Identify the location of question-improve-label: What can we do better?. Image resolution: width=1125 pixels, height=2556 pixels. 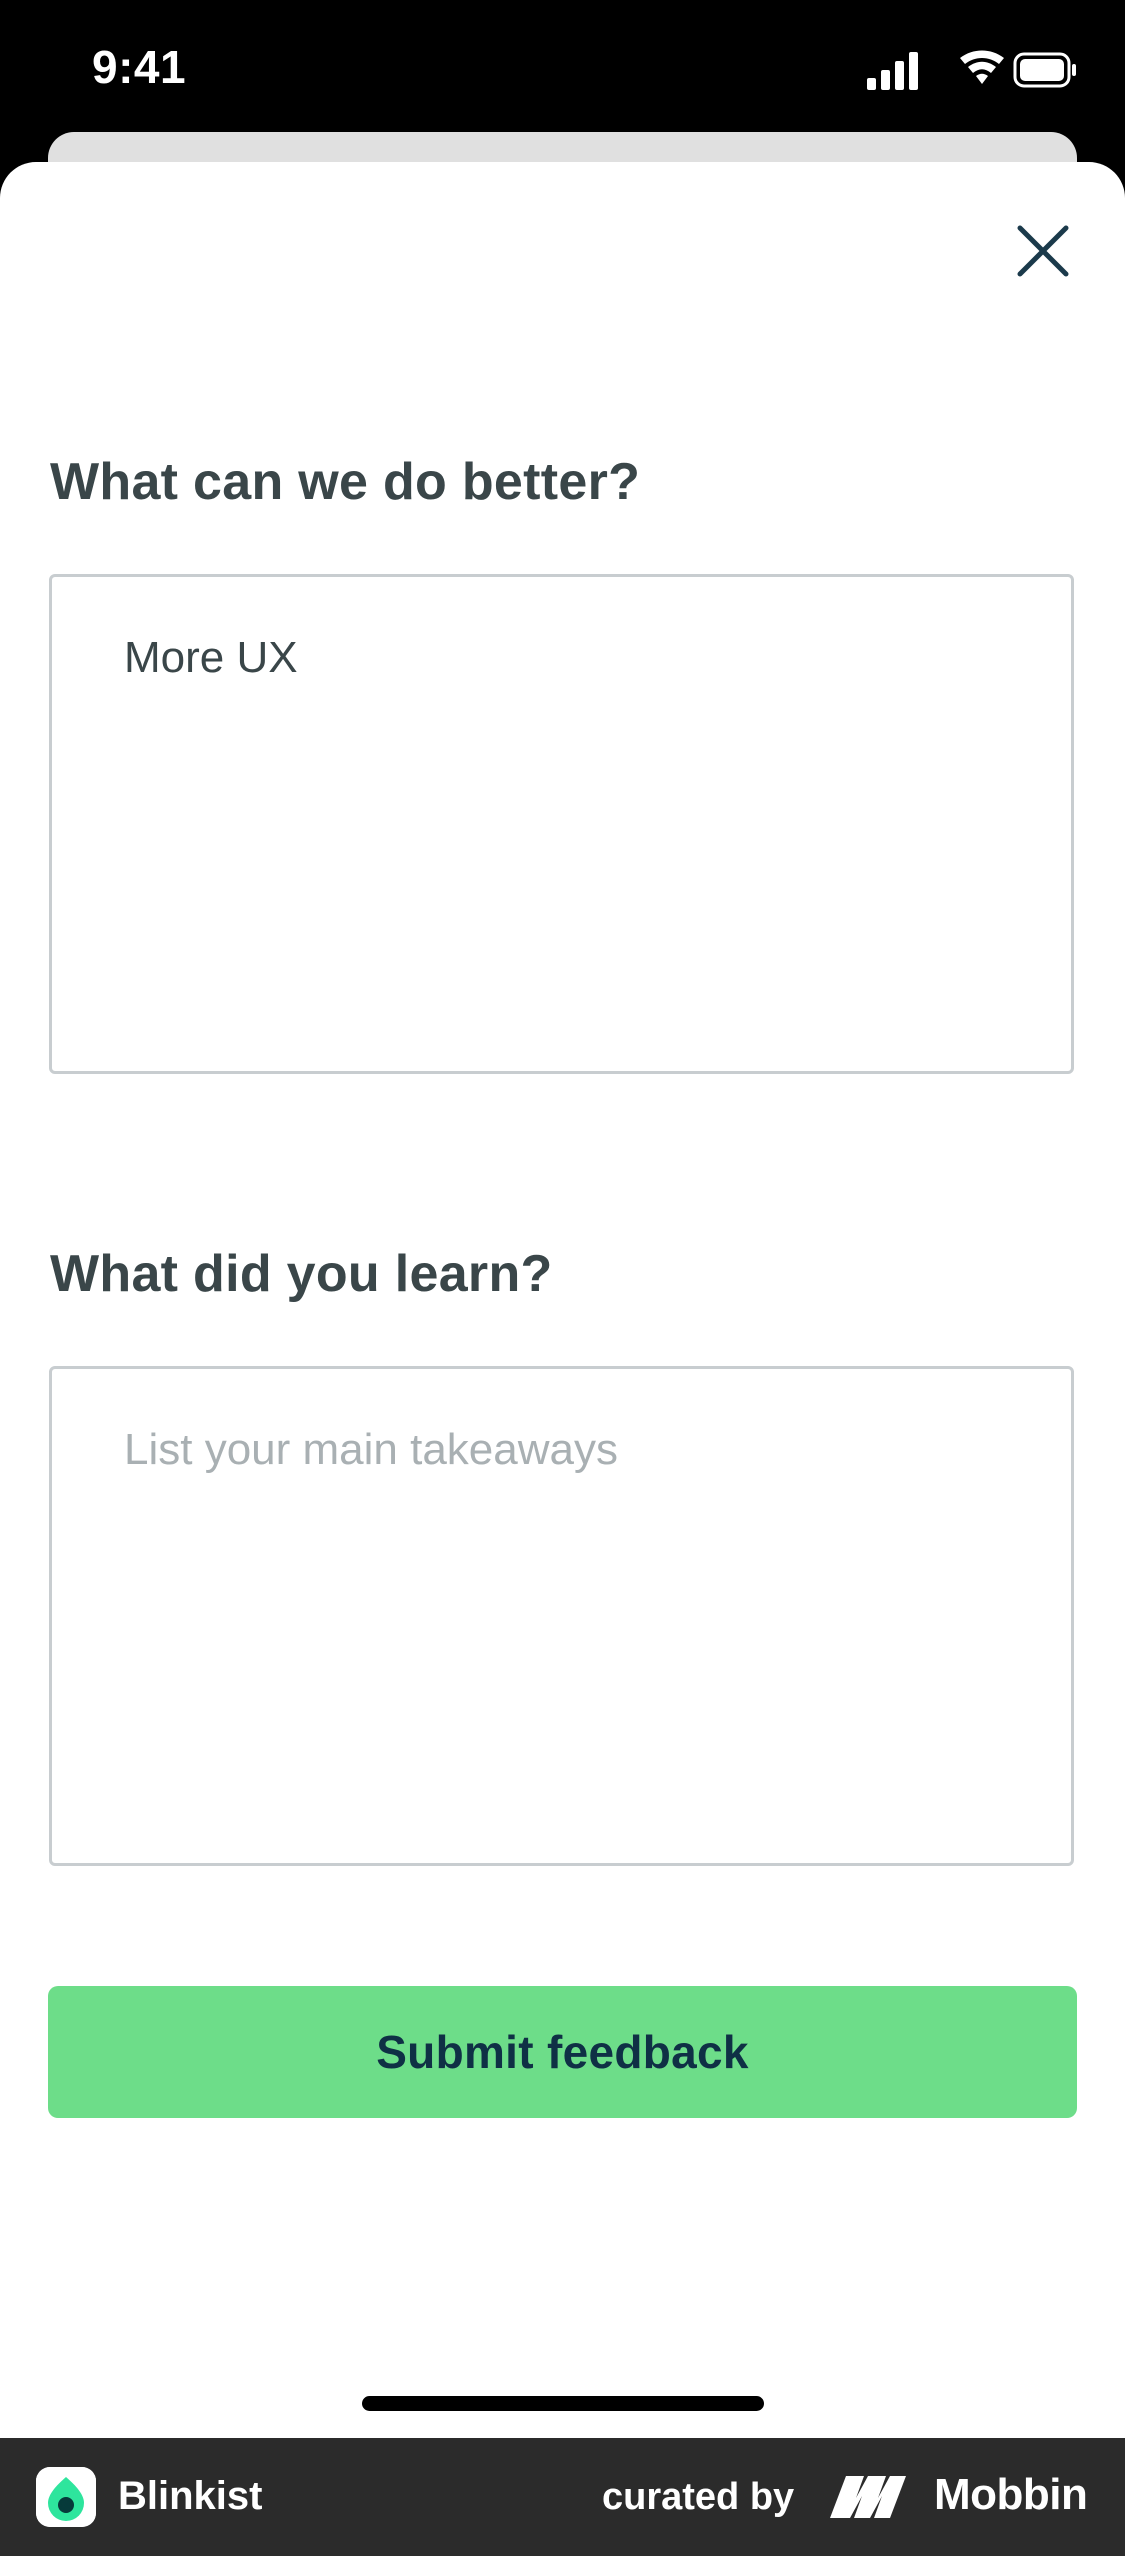
(345, 482).